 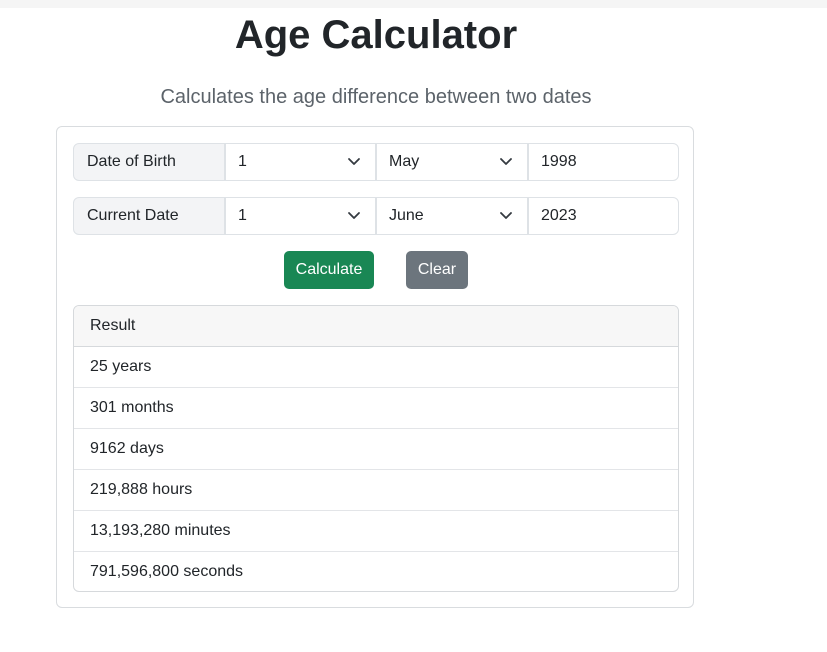 What do you see at coordinates (413, 4) in the screenshot?
I see `top-bar` at bounding box center [413, 4].